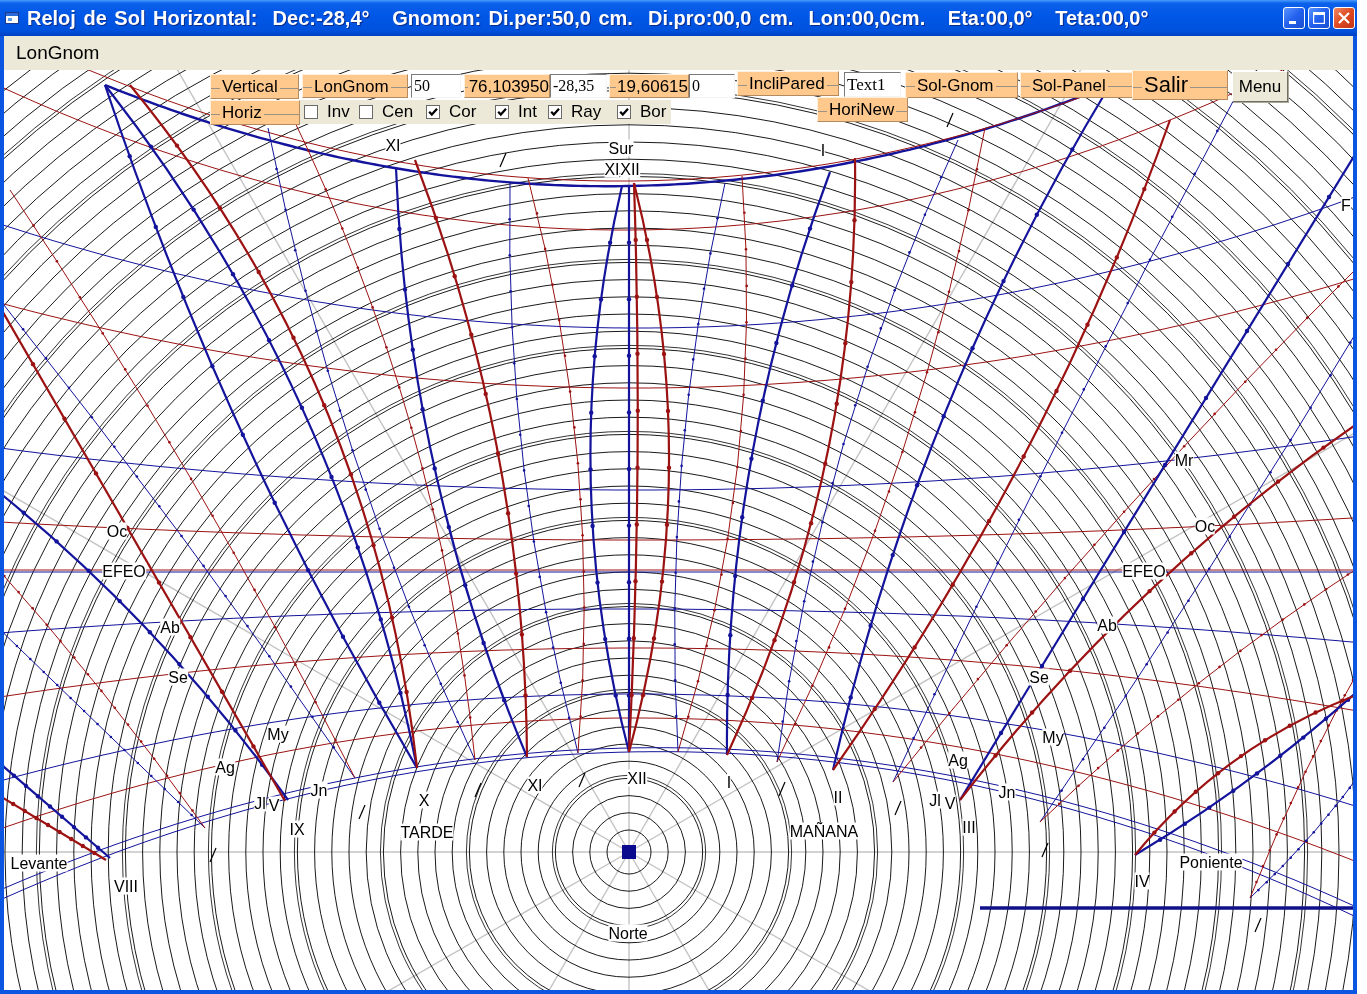 The image size is (1367, 994). I want to click on checkbox: Cor, so click(460, 112).